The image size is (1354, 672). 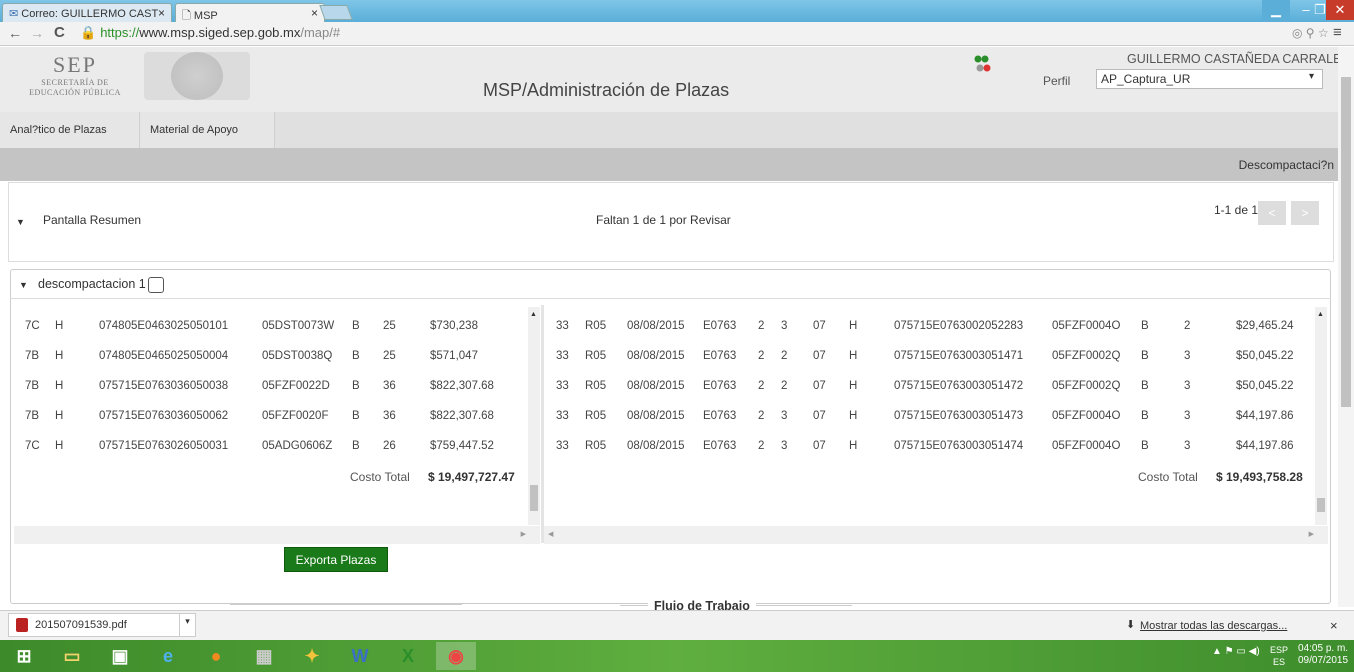 What do you see at coordinates (1323, 648) in the screenshot?
I see `clock-time: 04:05 p. m.` at bounding box center [1323, 648].